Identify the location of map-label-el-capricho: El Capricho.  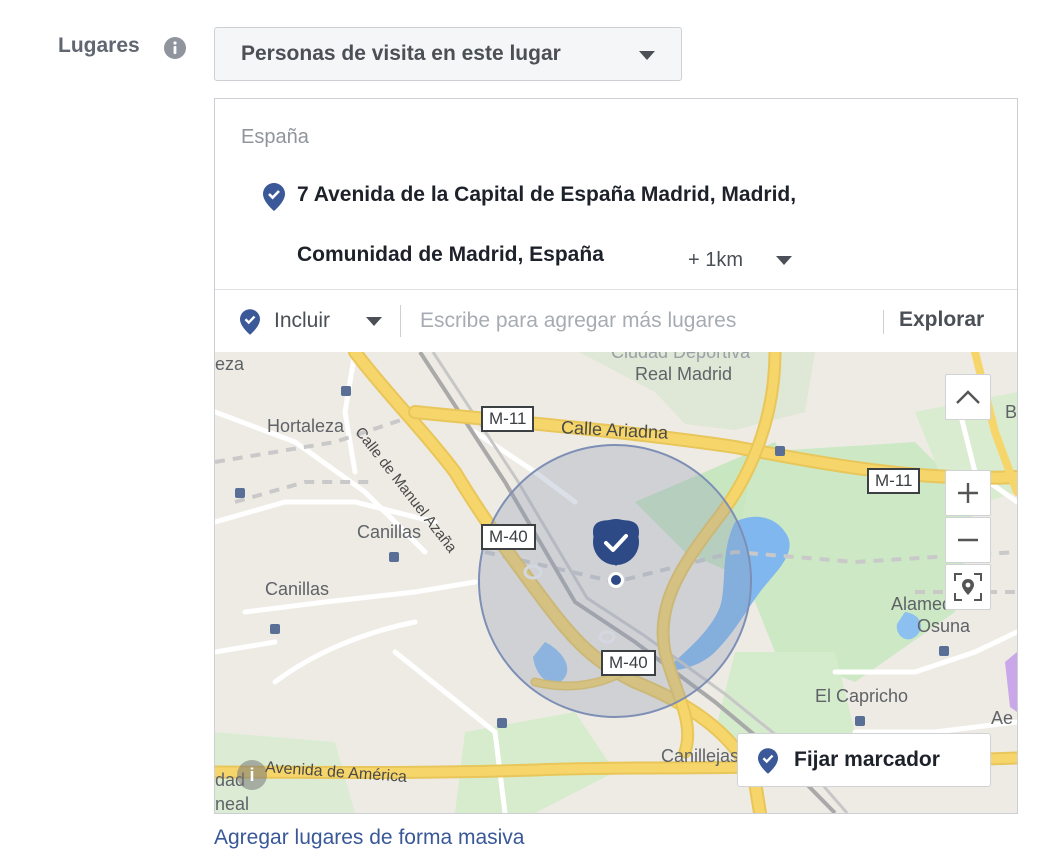
(862, 696).